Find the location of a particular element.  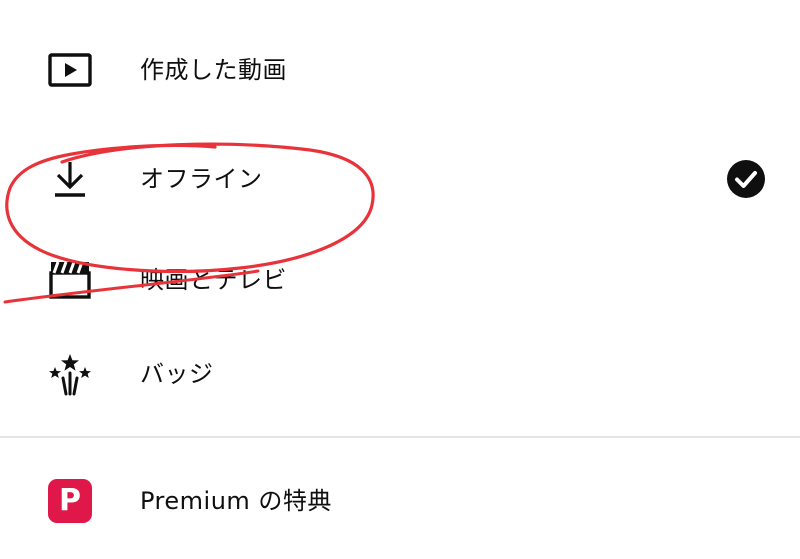

menu-item-offline: オフライン is located at coordinates (400, 179).